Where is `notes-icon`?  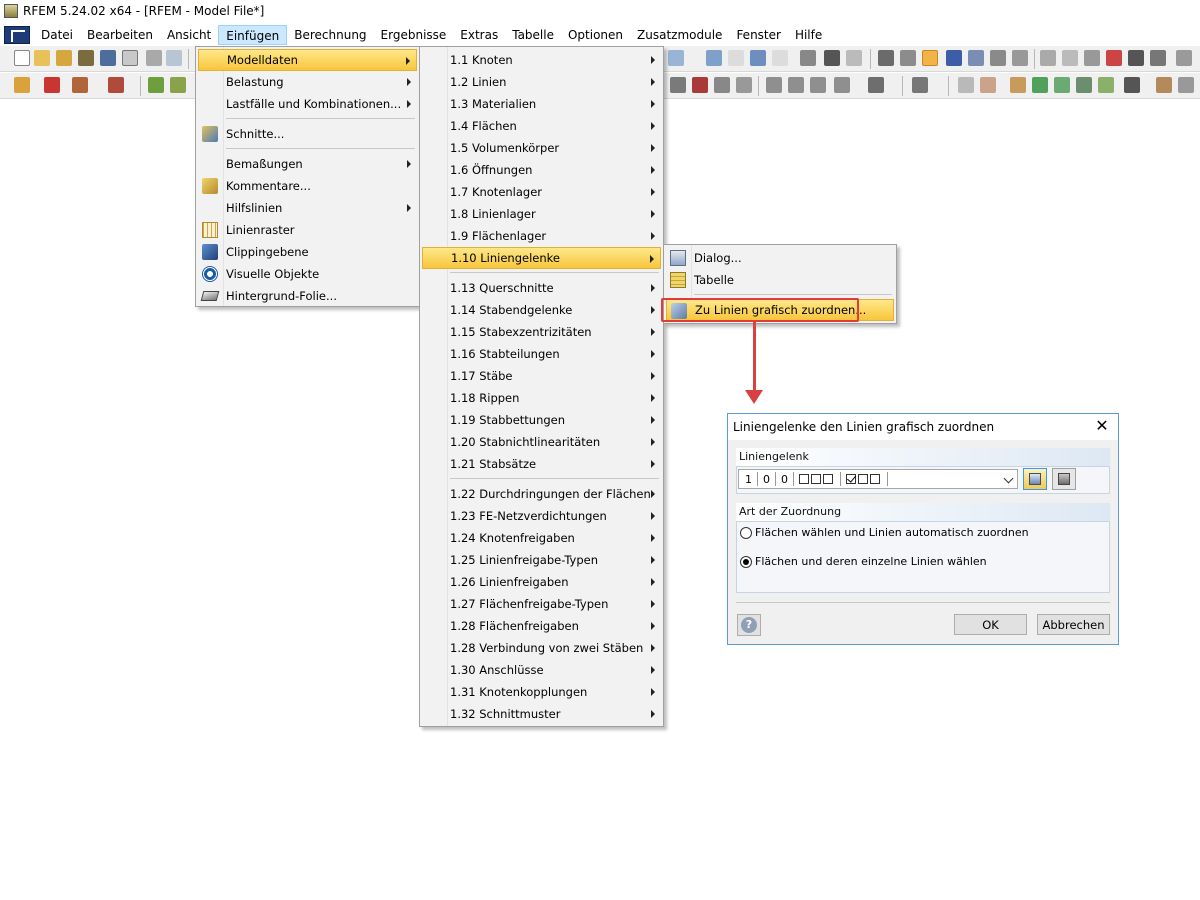
notes-icon is located at coordinates (130, 58).